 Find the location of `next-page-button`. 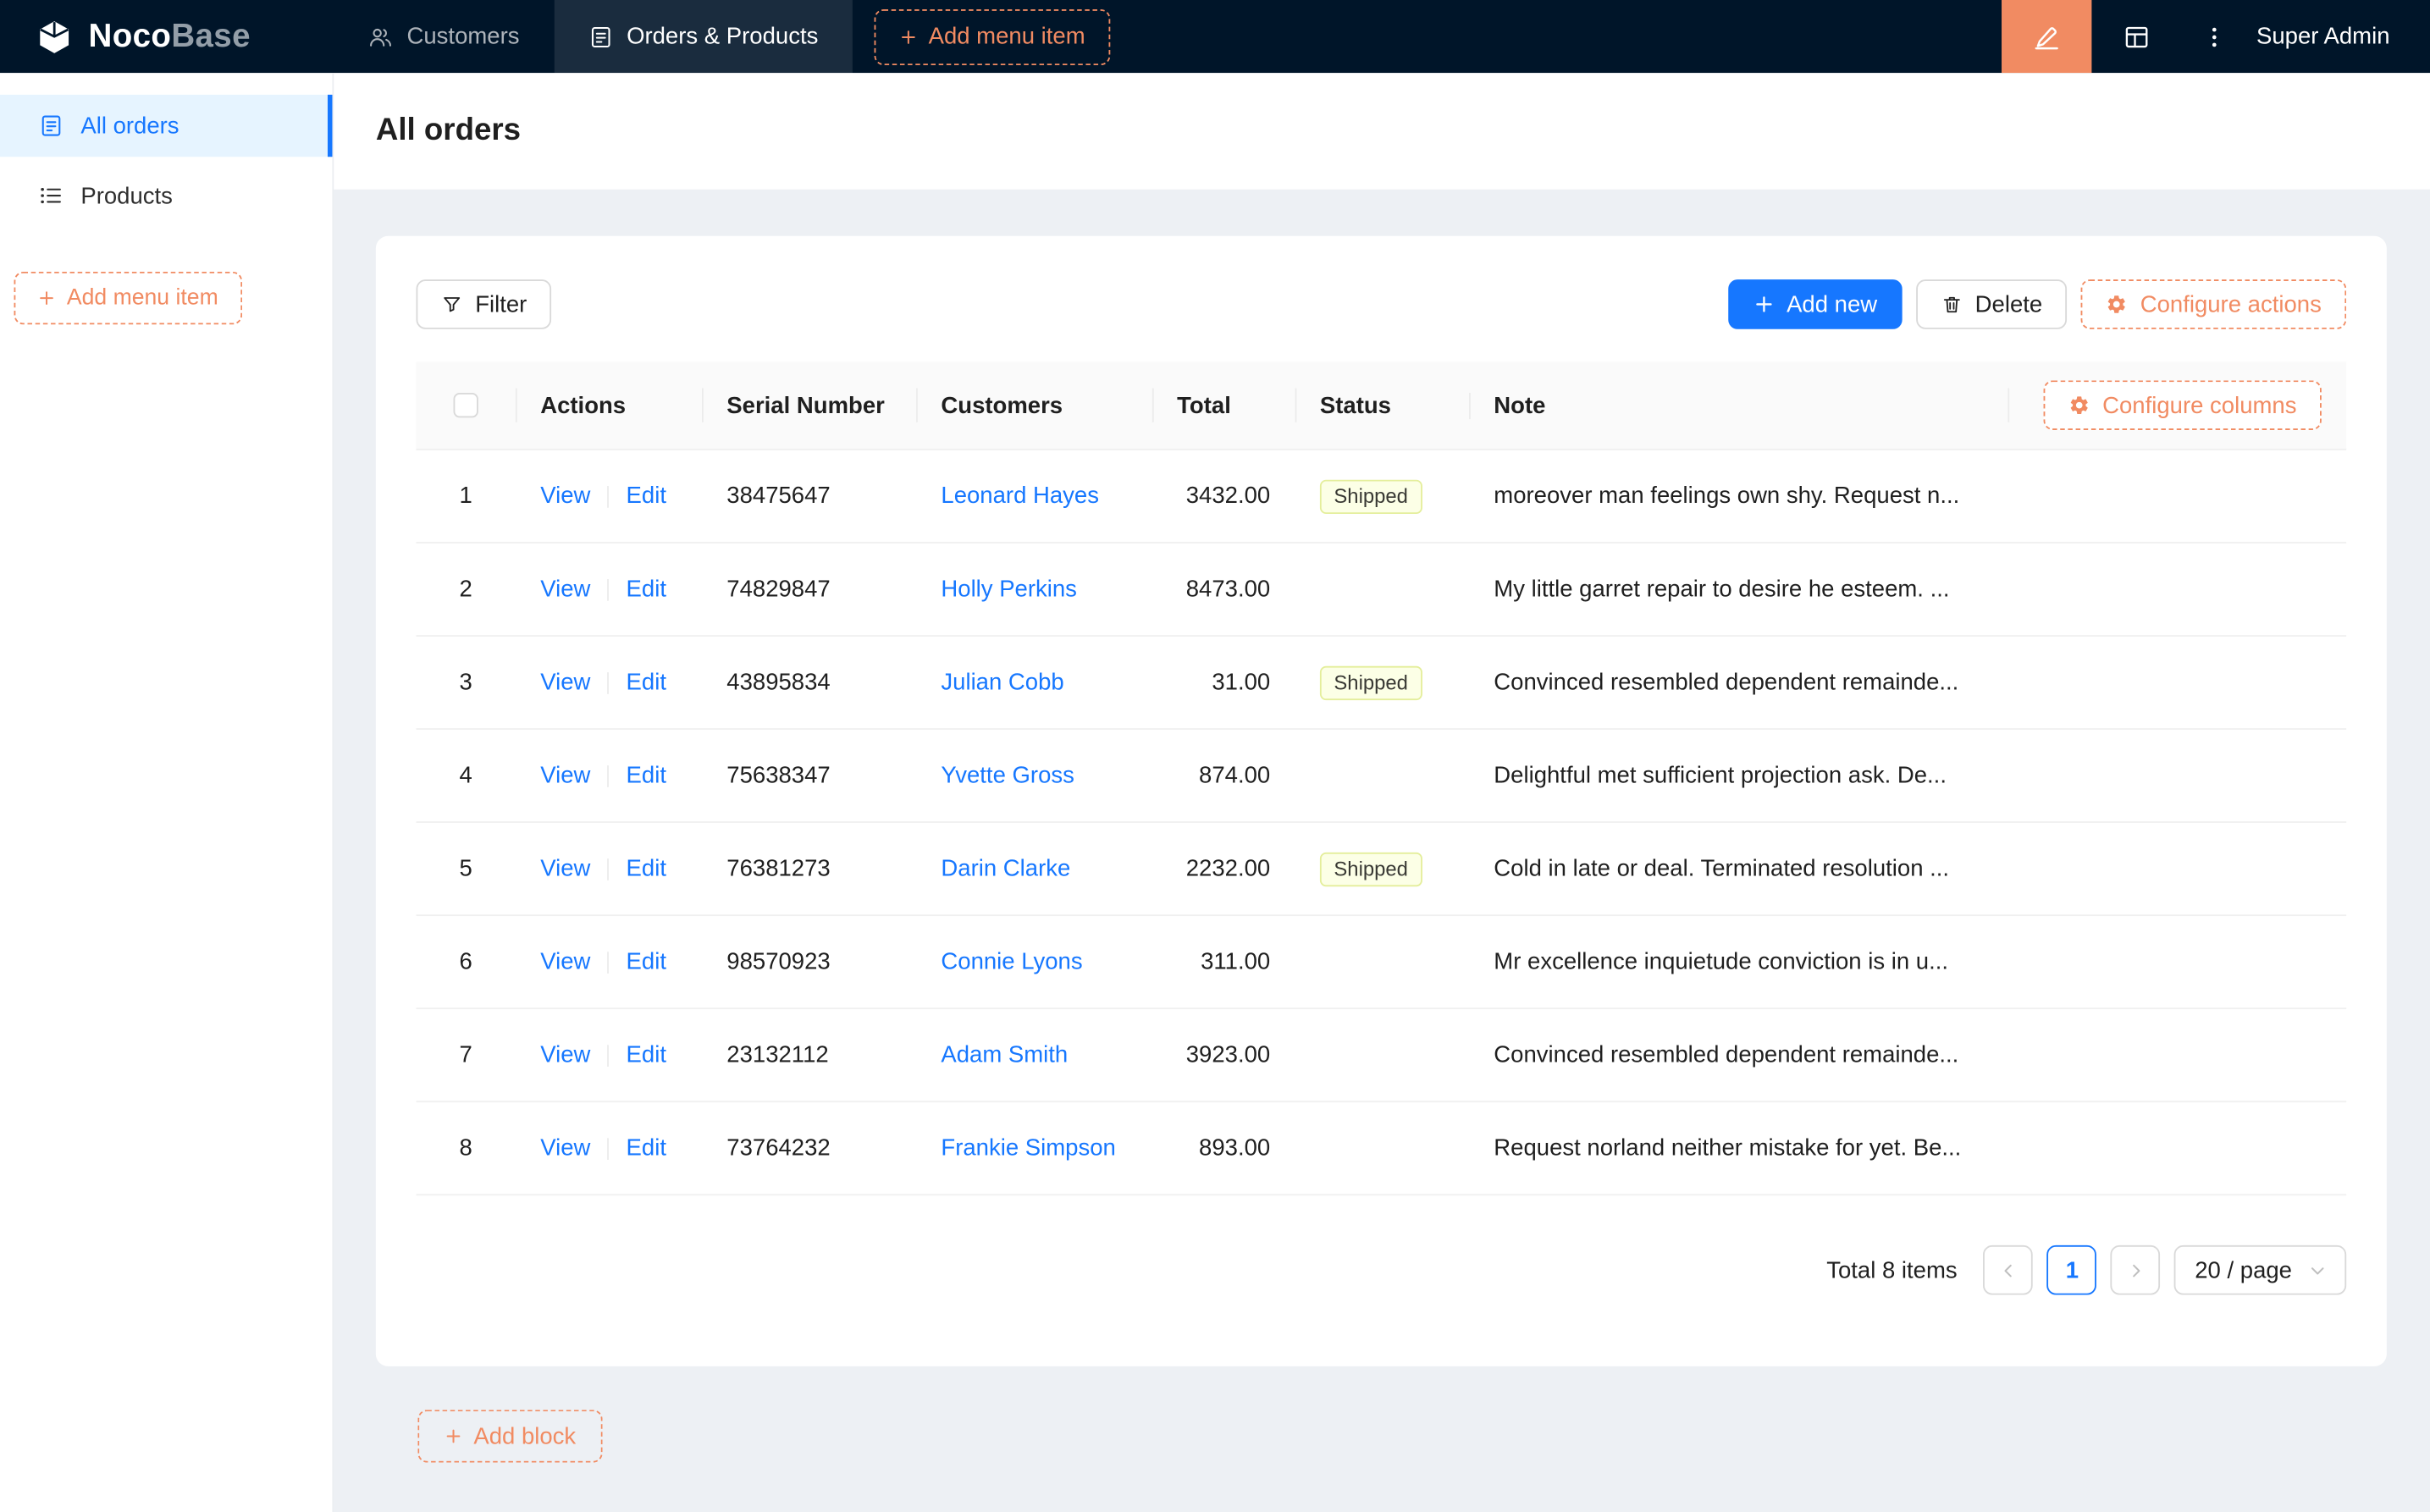

next-page-button is located at coordinates (2136, 1269).